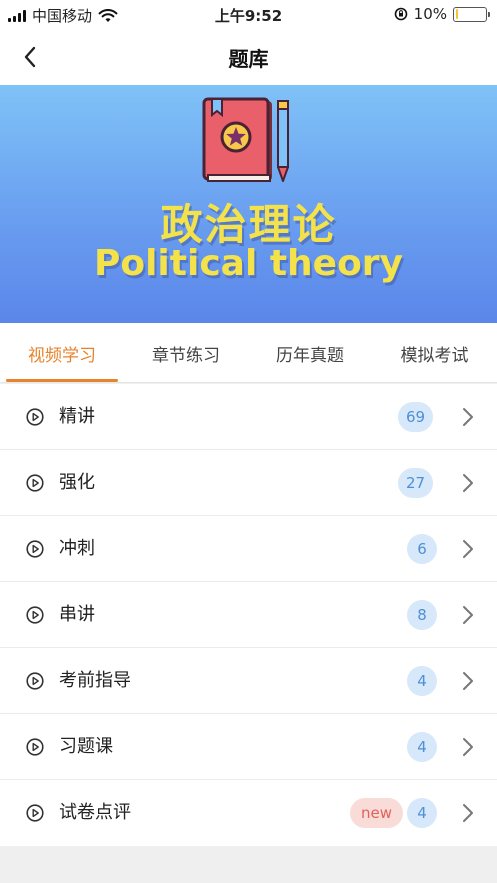 The width and height of the screenshot is (497, 883). I want to click on navigation-bar: 题库, so click(248, 56).